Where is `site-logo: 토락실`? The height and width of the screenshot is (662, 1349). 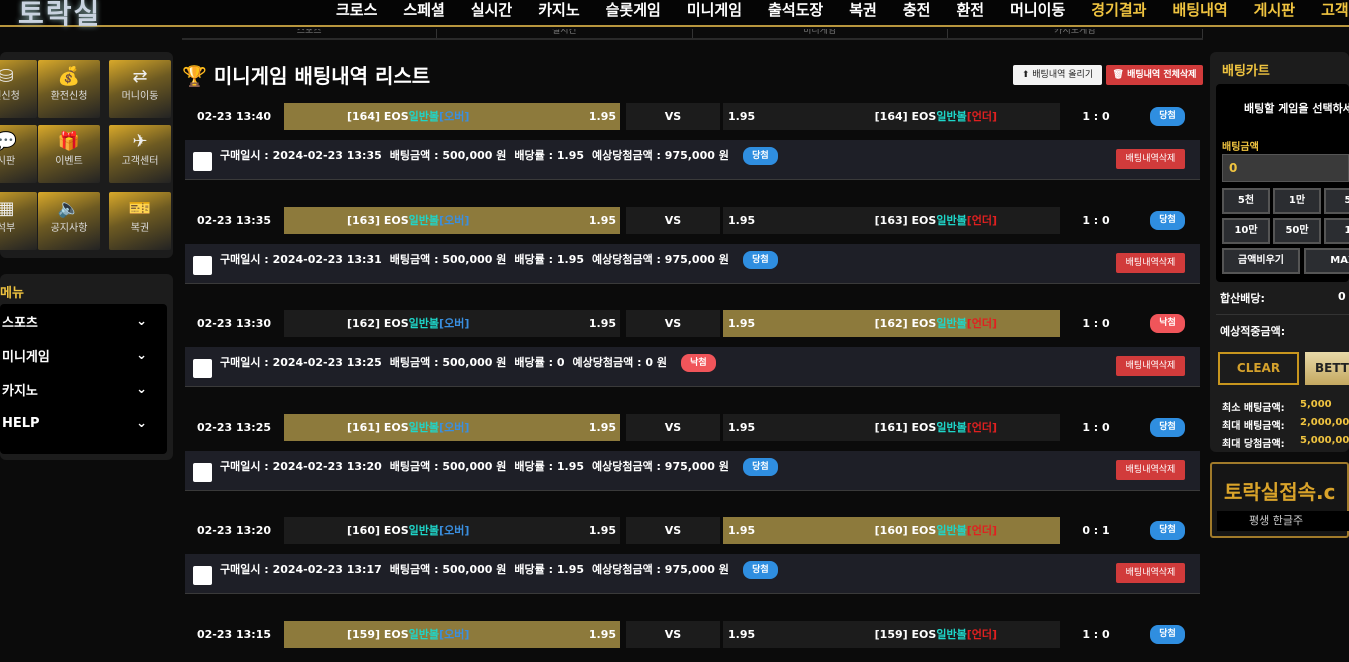 site-logo: 토락실 is located at coordinates (59, 16).